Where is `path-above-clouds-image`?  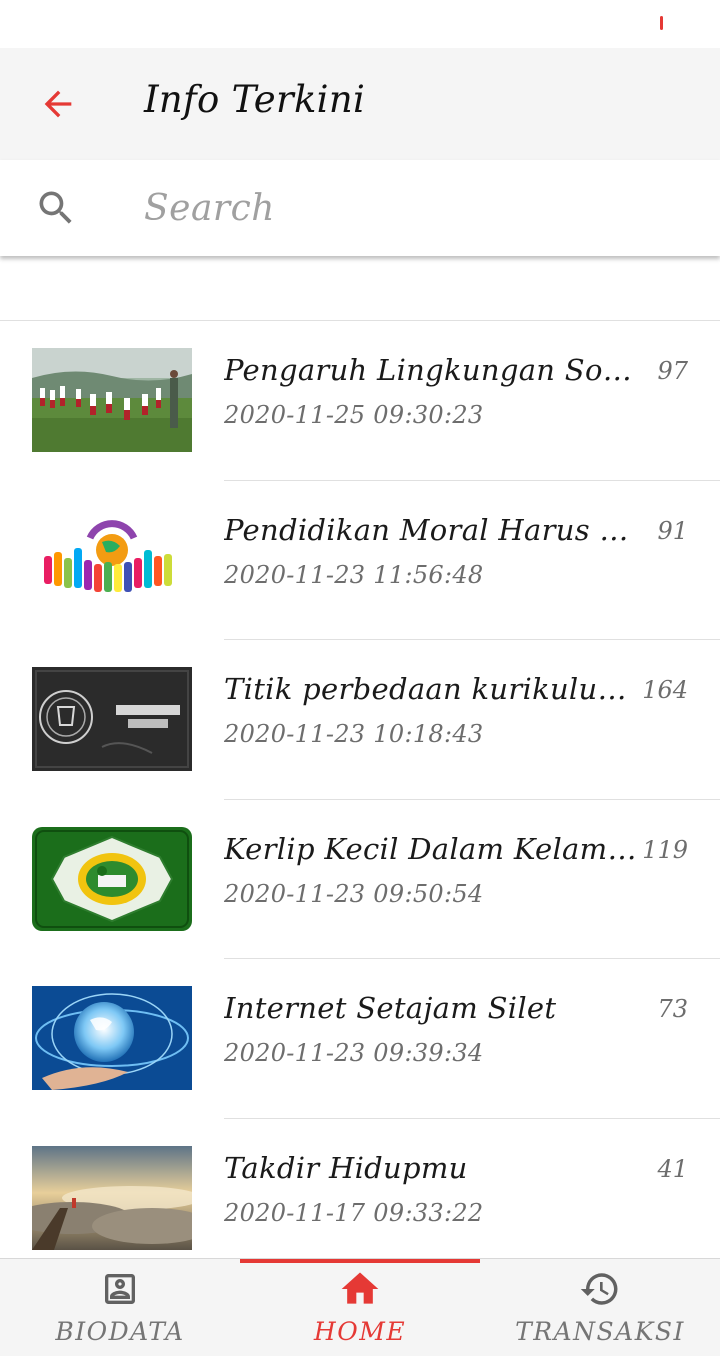
path-above-clouds-image is located at coordinates (112, 1197).